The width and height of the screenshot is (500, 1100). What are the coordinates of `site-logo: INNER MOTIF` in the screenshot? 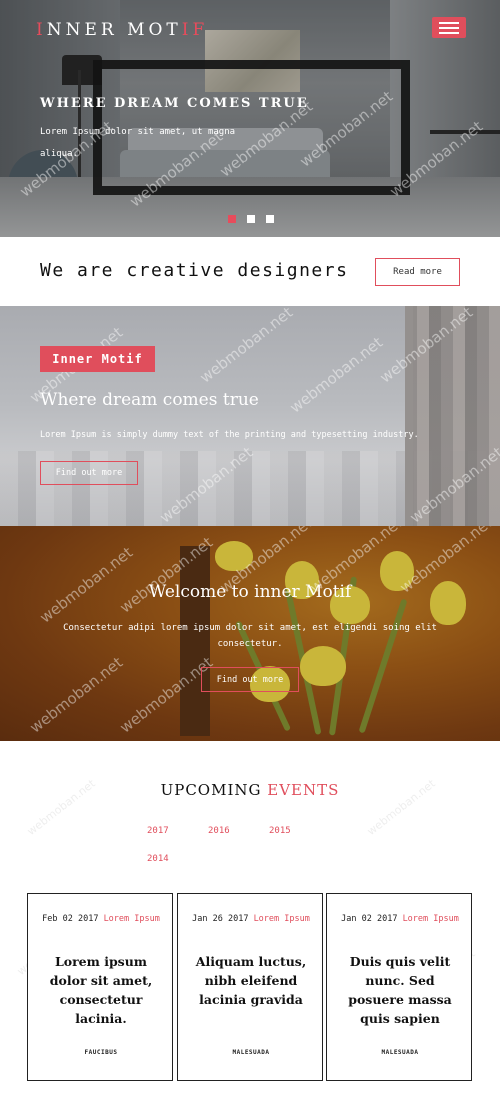 It's located at (122, 30).